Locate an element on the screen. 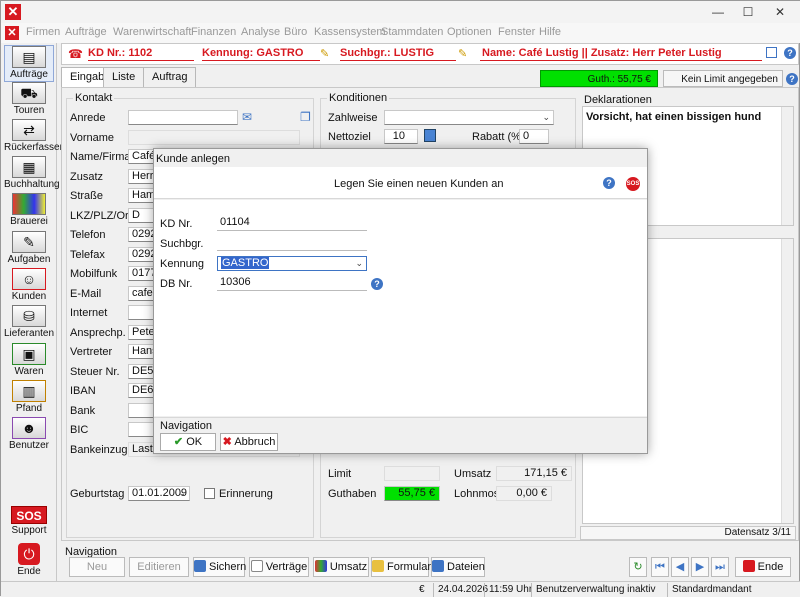  sichern-button: Sichern is located at coordinates (219, 567).